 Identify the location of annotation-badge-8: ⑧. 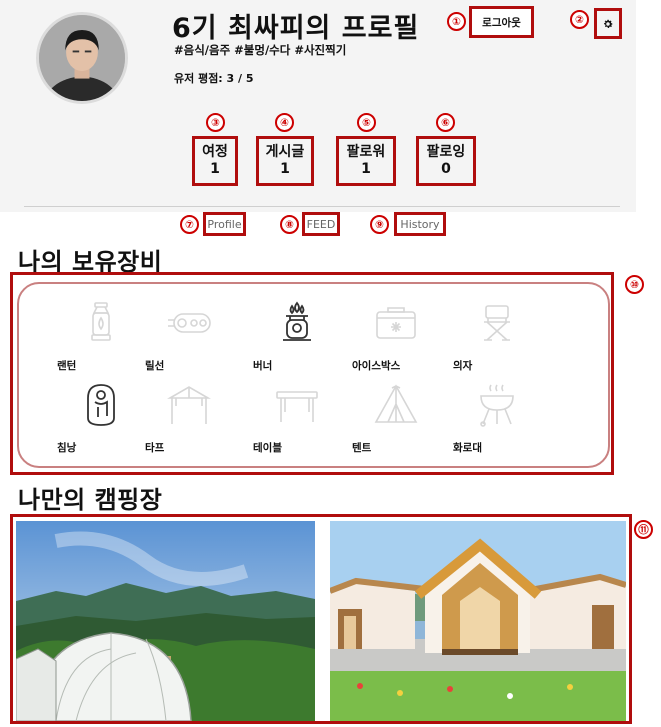
(289, 224).